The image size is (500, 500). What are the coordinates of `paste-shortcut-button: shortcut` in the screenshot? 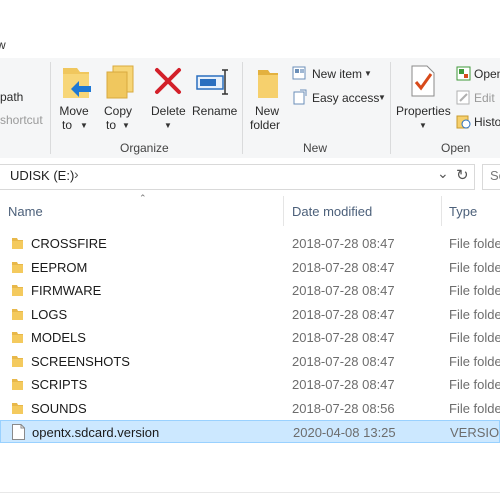 It's located at (21, 120).